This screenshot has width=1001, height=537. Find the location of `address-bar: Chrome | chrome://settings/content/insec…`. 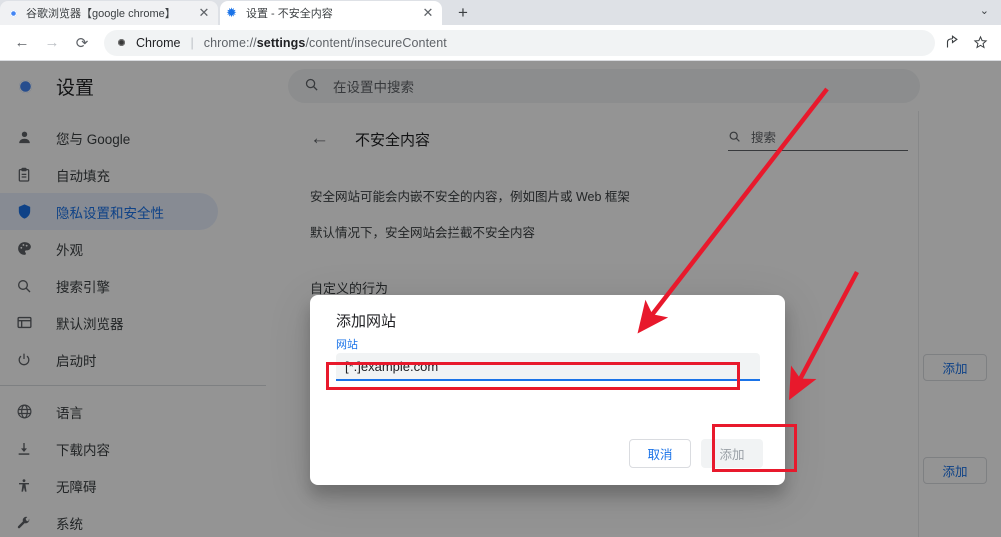

address-bar: Chrome | chrome://settings/content/insec… is located at coordinates (519, 42).